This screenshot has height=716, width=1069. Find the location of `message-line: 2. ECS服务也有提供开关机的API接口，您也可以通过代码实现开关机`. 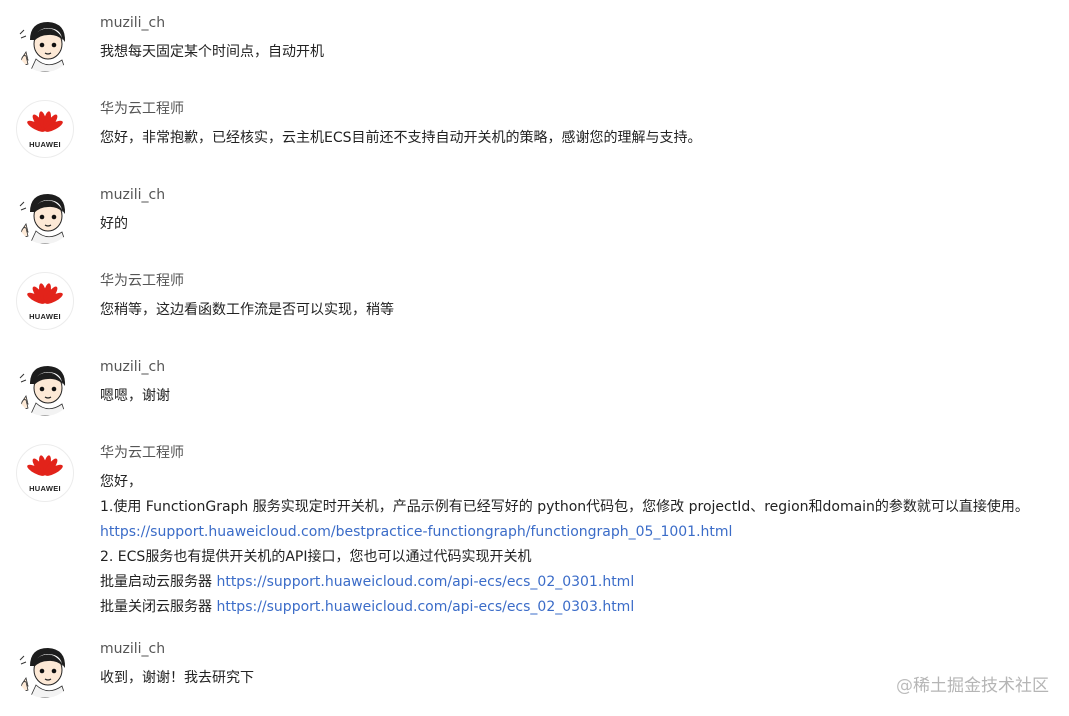

message-line: 2. ECS服务也有提供开关机的API接口，您也可以通过代码实现开关机 is located at coordinates (564, 557).